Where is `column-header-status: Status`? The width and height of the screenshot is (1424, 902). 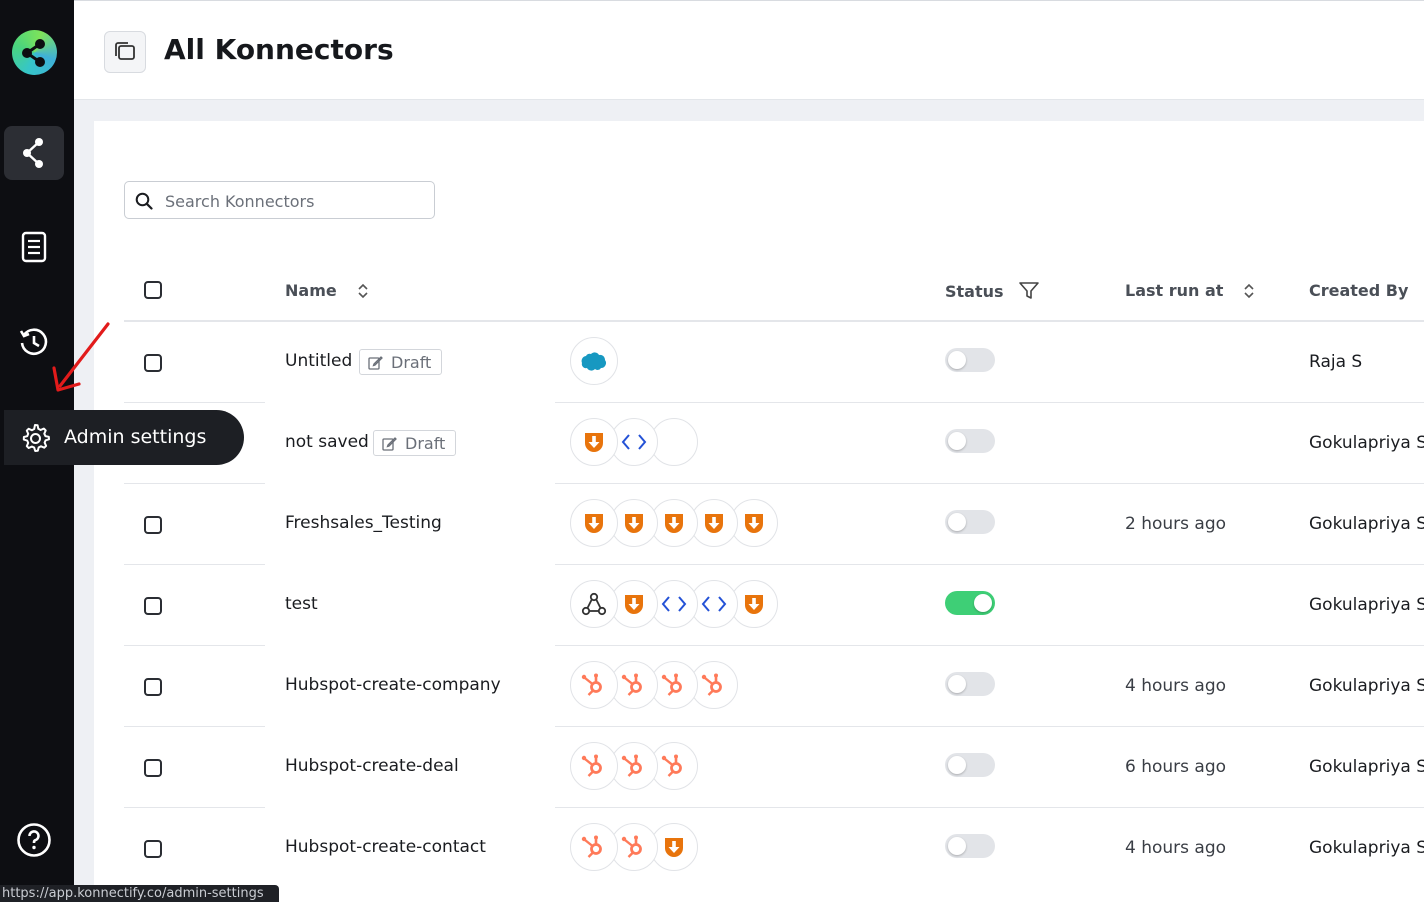 column-header-status: Status is located at coordinates (992, 291).